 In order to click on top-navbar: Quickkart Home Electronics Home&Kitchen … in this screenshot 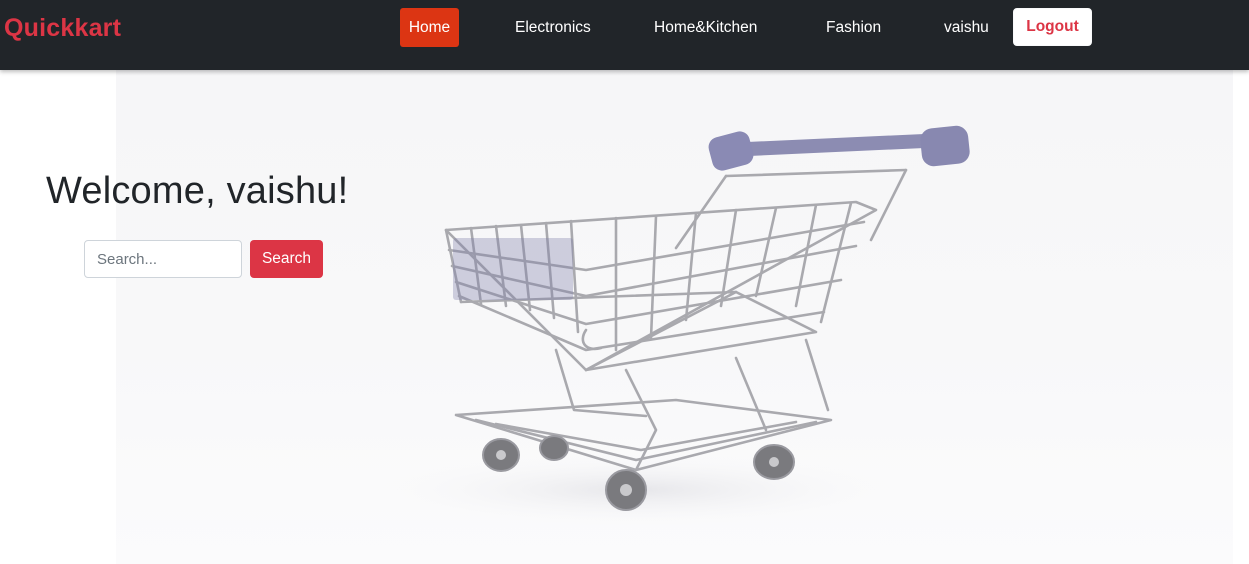, I will do `click(624, 35)`.